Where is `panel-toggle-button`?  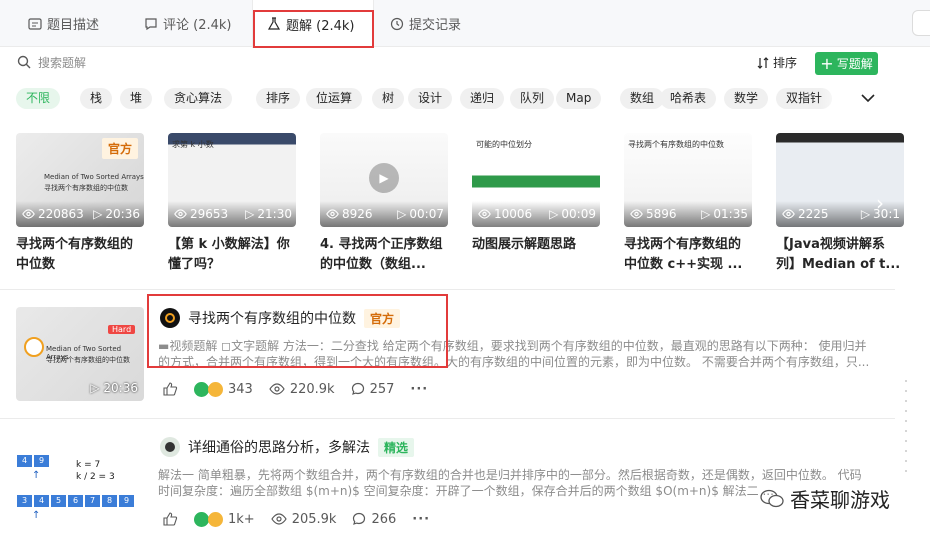
panel-toggle-button is located at coordinates (921, 23).